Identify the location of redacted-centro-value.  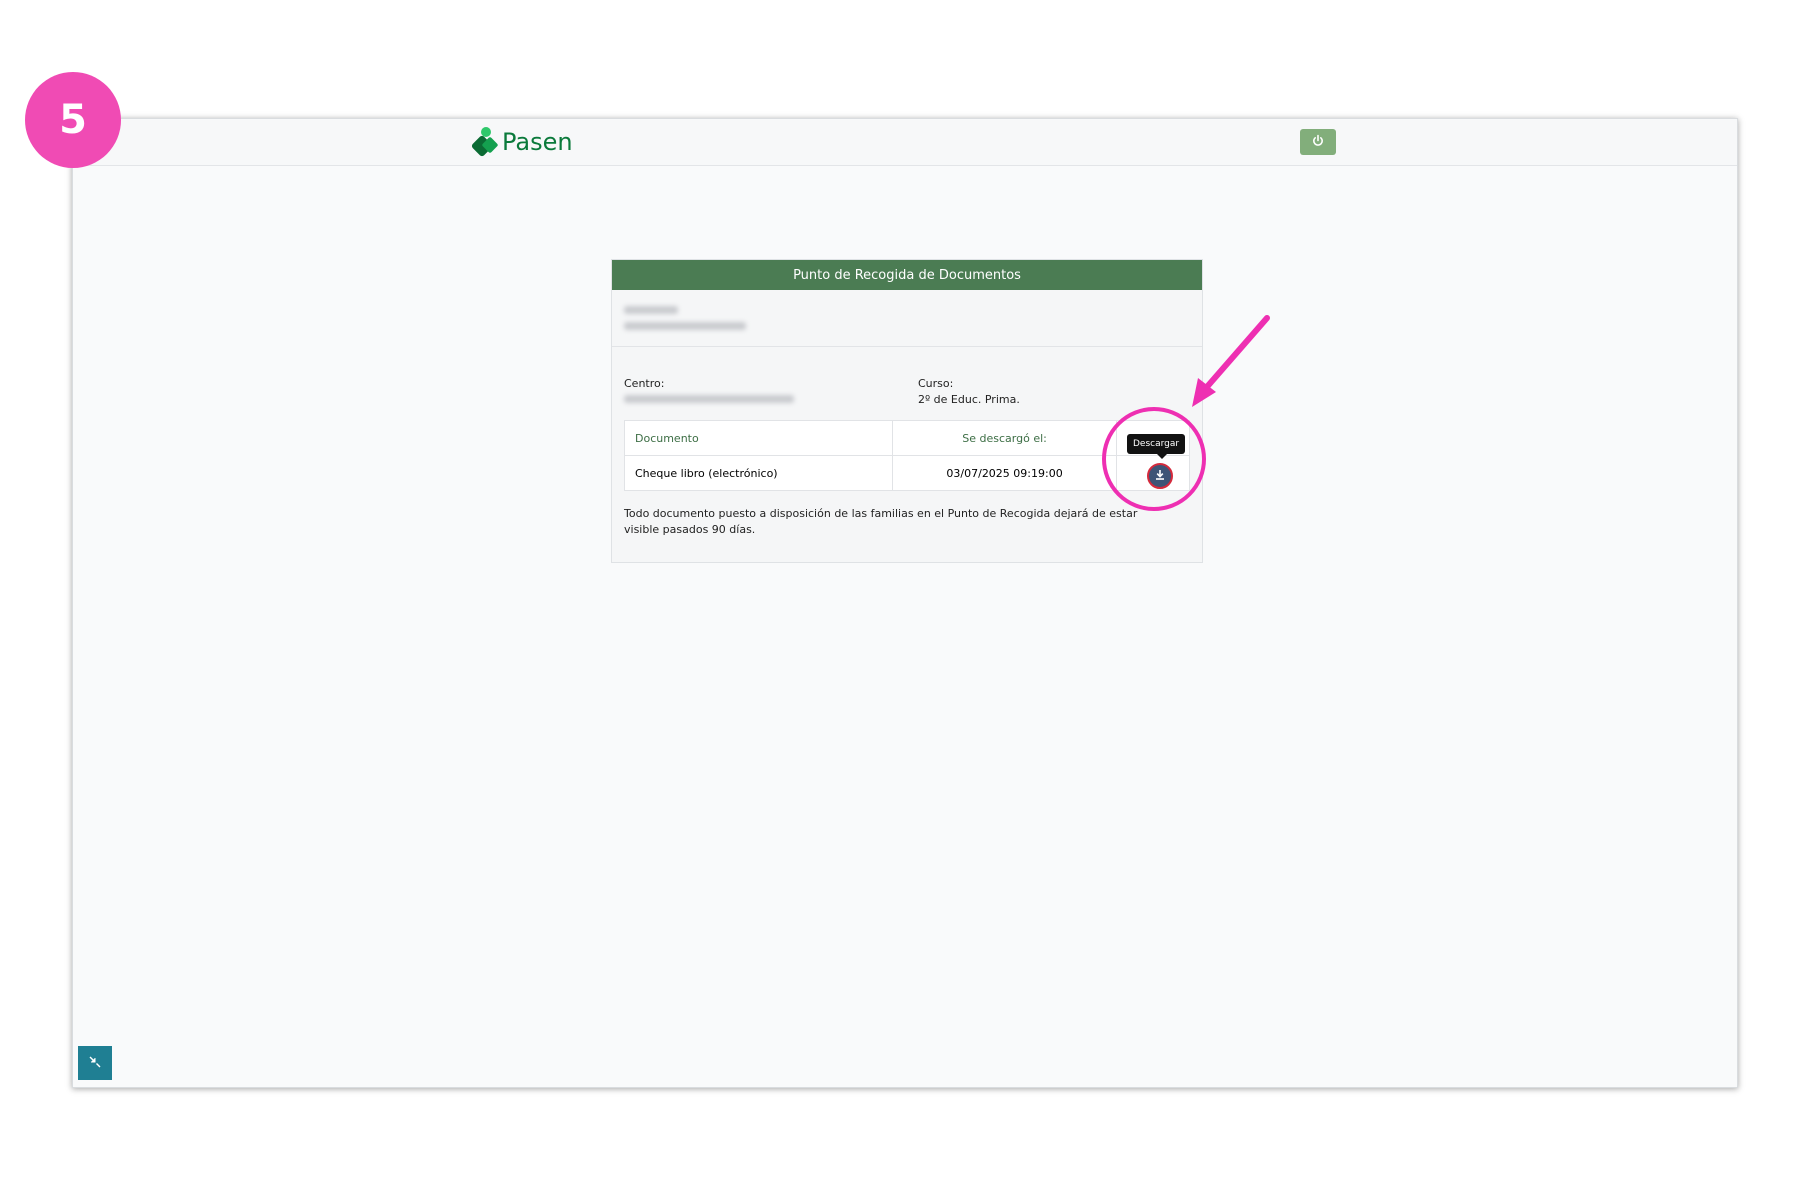
(709, 399).